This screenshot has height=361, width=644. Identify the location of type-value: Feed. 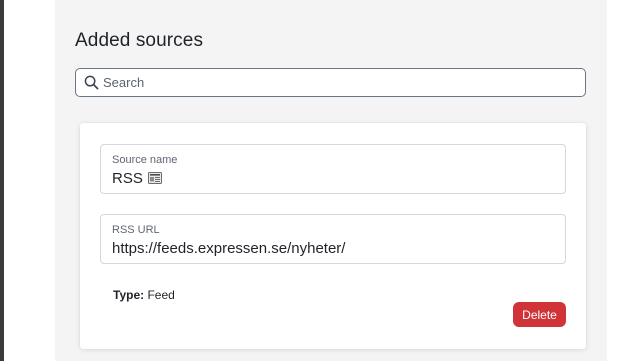
(161, 295).